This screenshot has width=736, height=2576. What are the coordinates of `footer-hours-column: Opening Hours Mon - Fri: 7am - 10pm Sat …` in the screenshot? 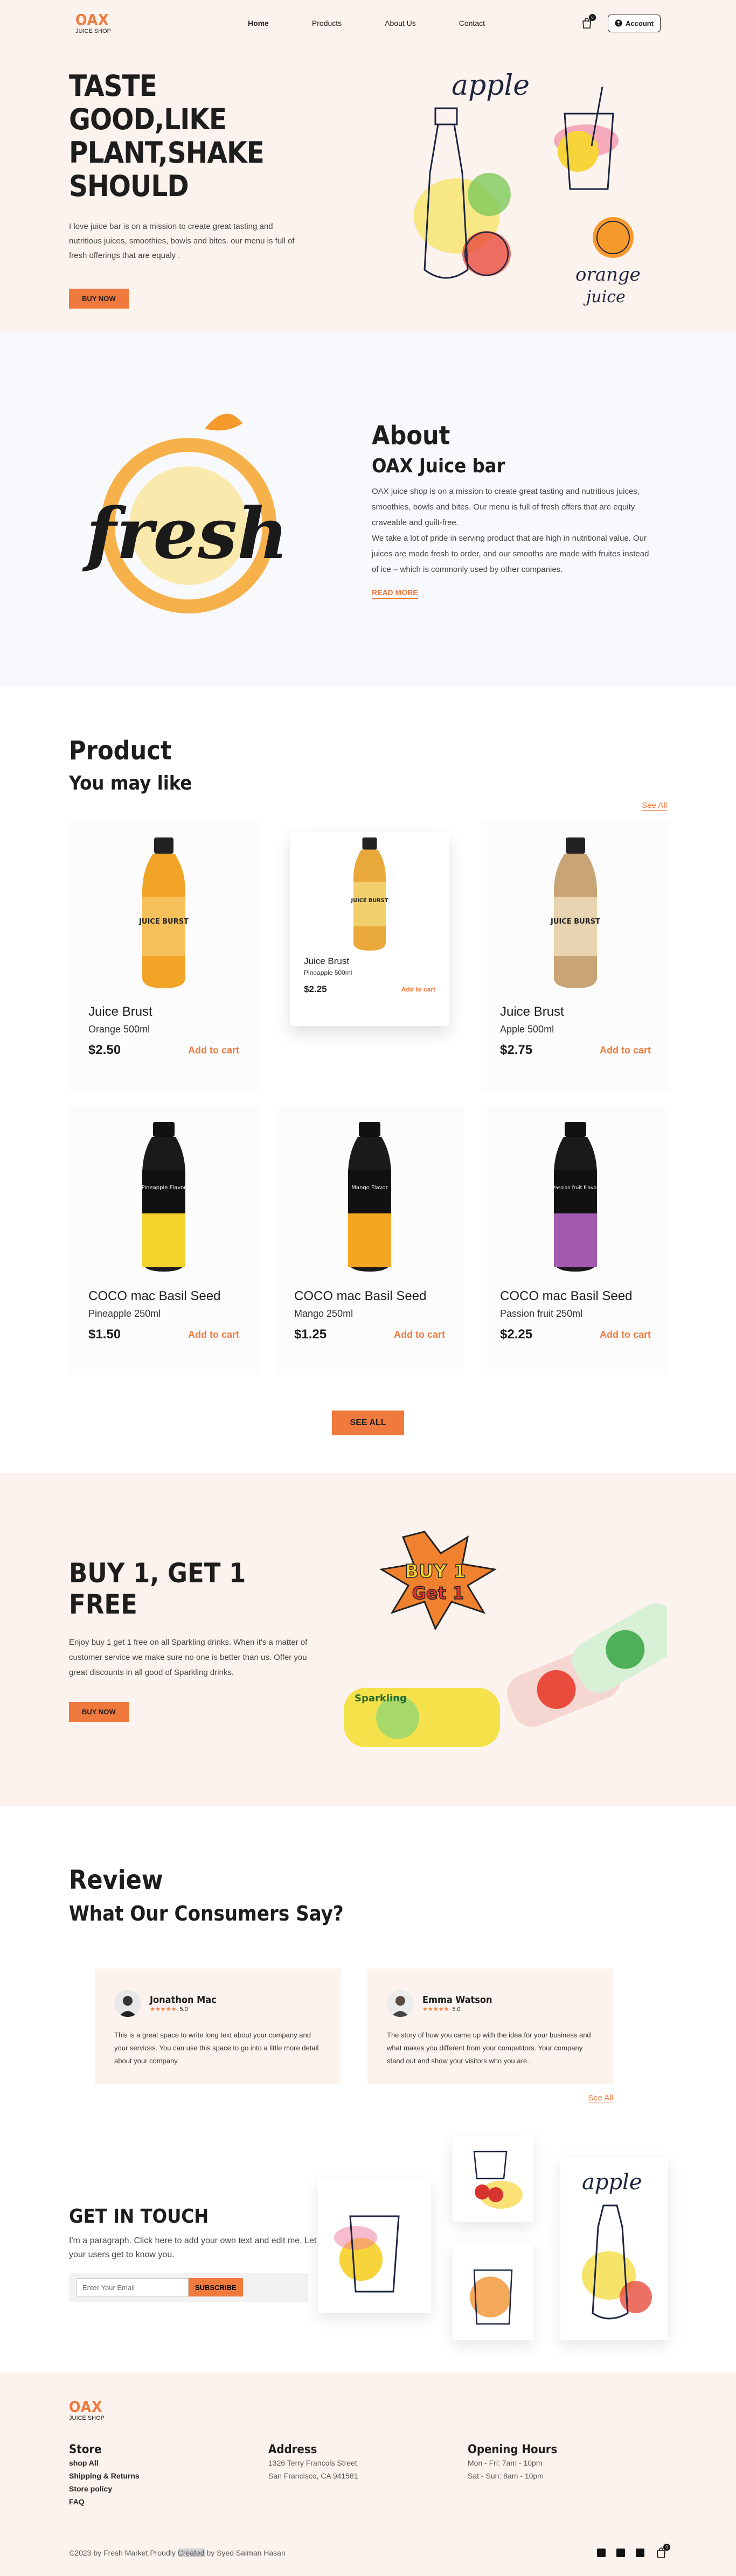 It's located at (567, 2475).